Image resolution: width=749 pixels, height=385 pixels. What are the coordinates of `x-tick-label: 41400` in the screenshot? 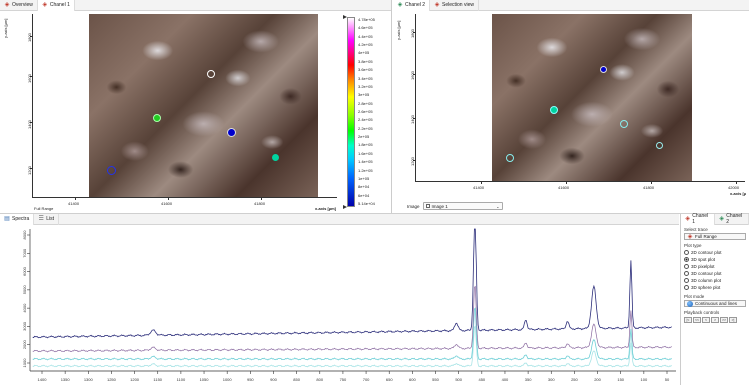 It's located at (479, 187).